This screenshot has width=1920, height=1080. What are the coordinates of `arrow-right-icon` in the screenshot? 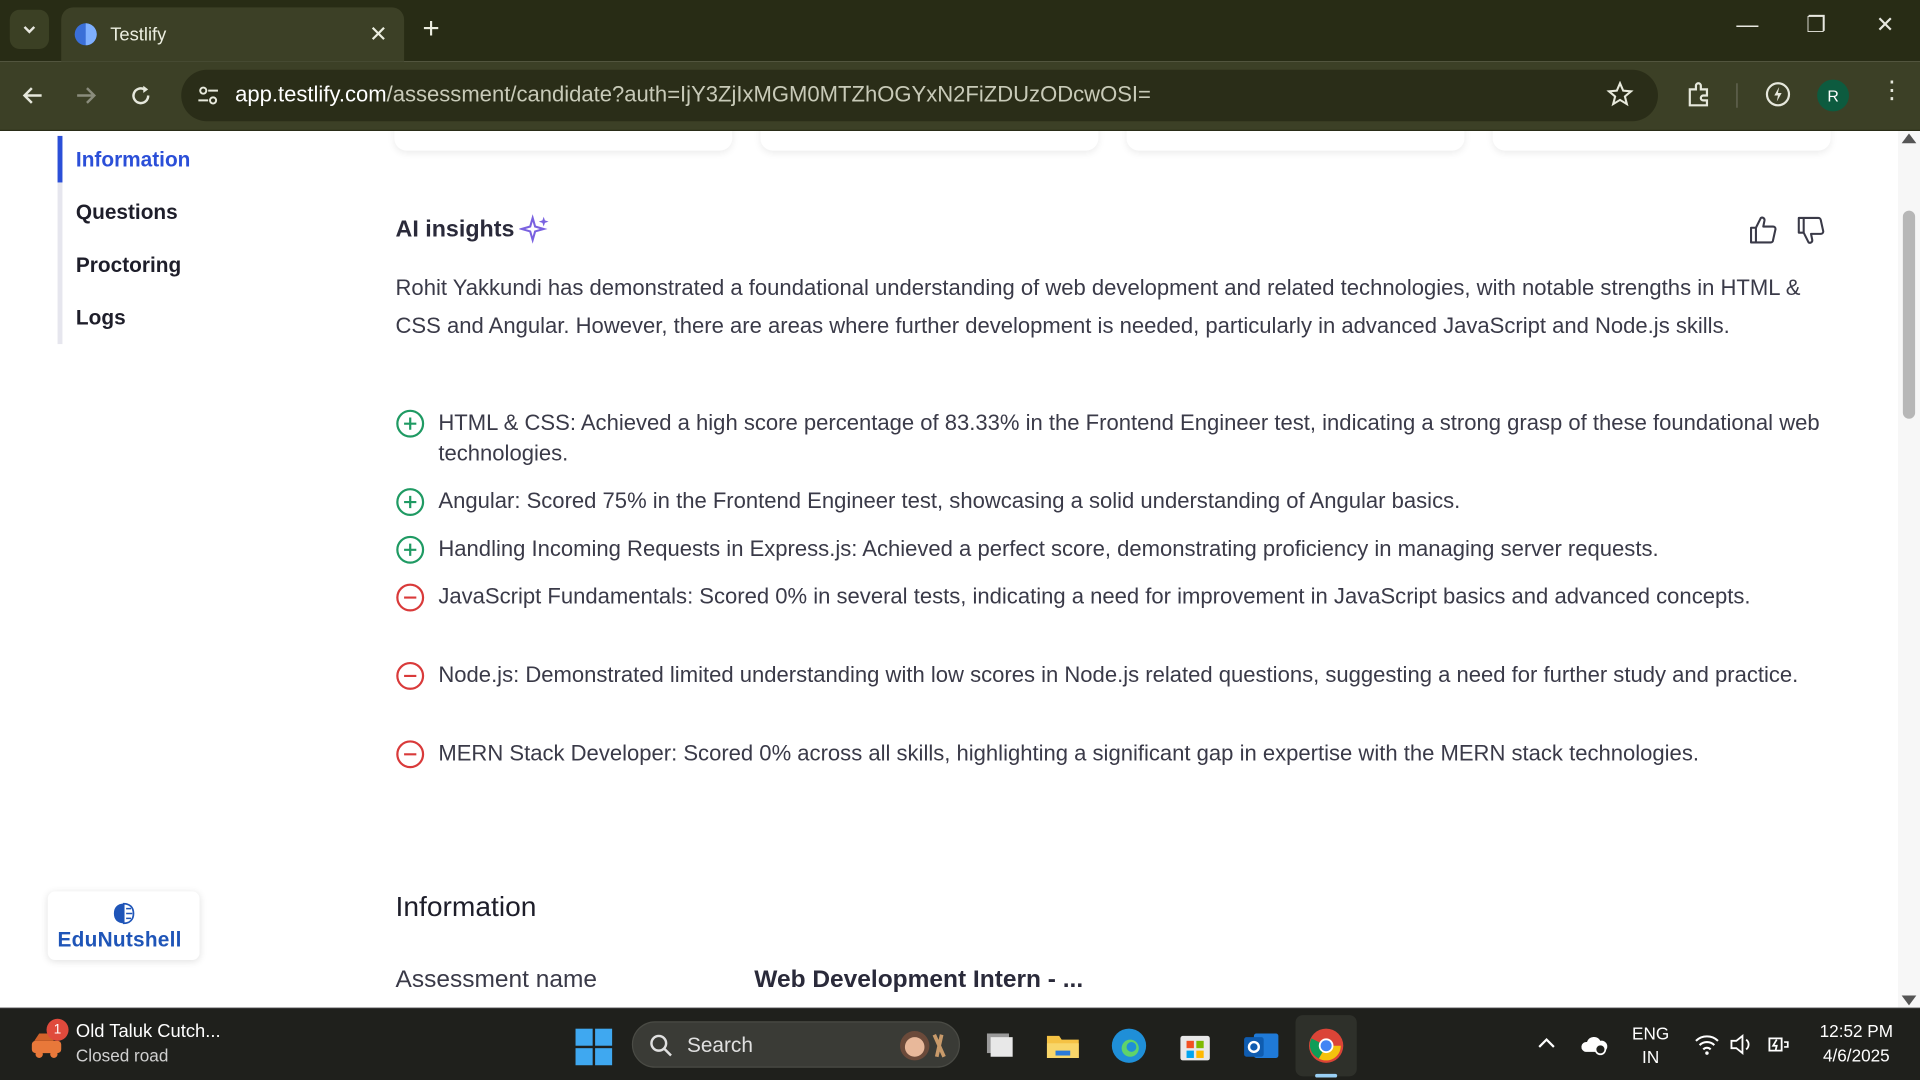 It's located at (87, 95).